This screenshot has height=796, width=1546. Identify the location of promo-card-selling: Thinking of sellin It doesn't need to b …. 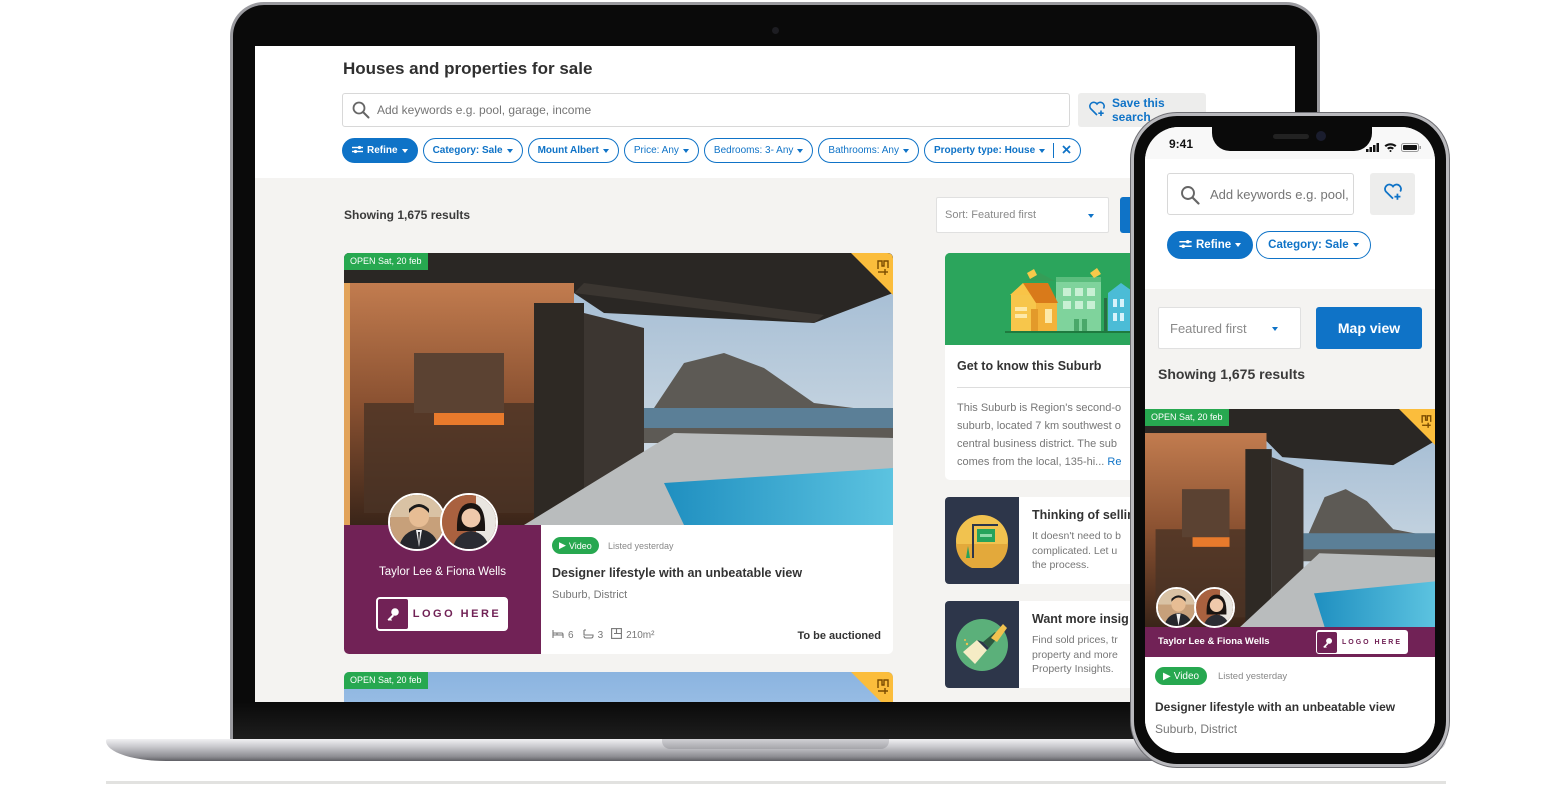
(1045, 540).